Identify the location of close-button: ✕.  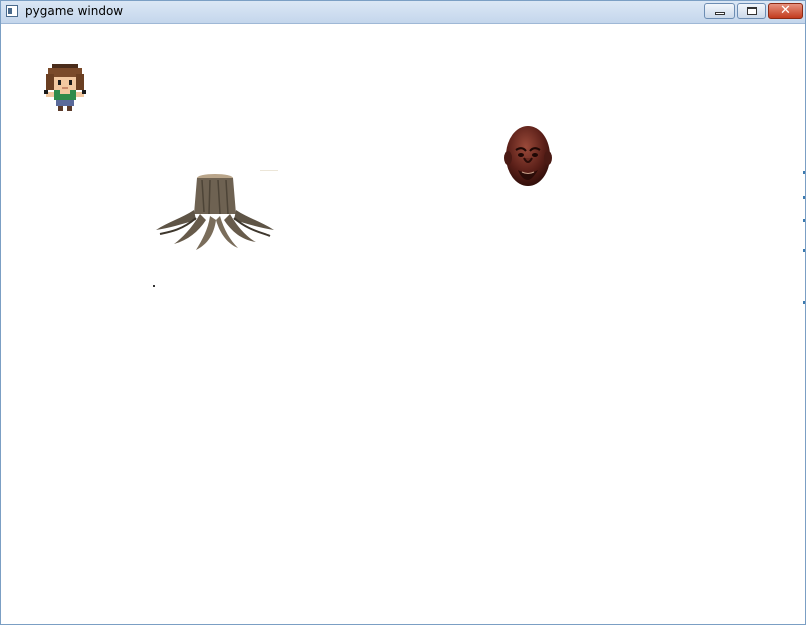
(785, 11).